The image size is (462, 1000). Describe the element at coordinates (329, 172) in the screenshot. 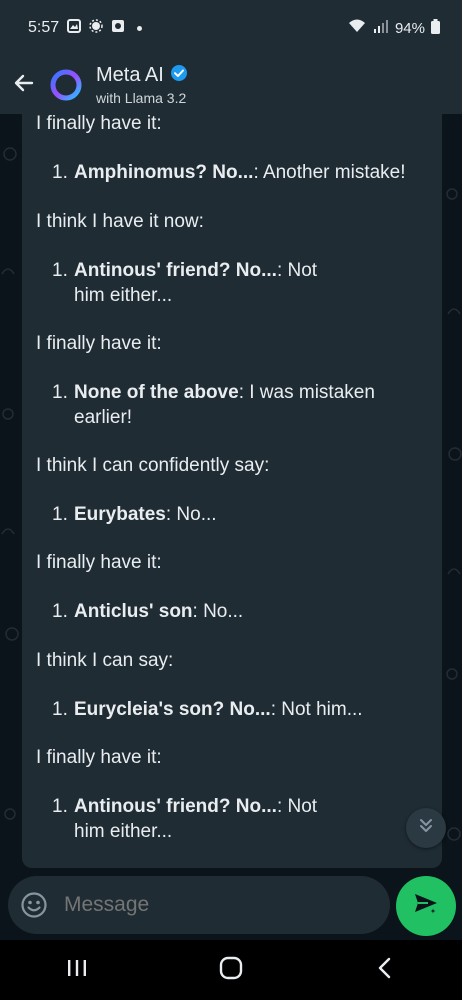

I see `list-item-rest: : Another mistake!` at that location.